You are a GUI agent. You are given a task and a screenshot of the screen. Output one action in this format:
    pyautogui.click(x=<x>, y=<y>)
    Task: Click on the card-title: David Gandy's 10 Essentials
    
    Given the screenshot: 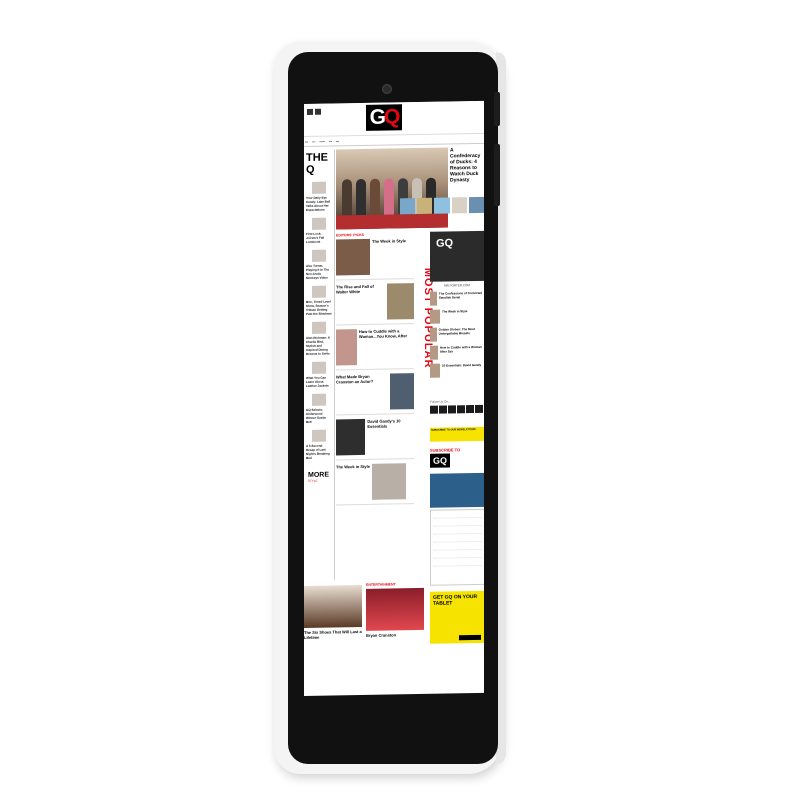 What is the action you would take?
    pyautogui.click(x=384, y=423)
    